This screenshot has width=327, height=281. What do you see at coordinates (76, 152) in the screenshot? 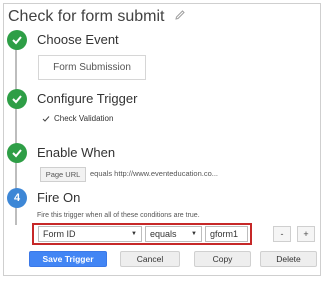
I see `step-3-title: Enable When` at bounding box center [76, 152].